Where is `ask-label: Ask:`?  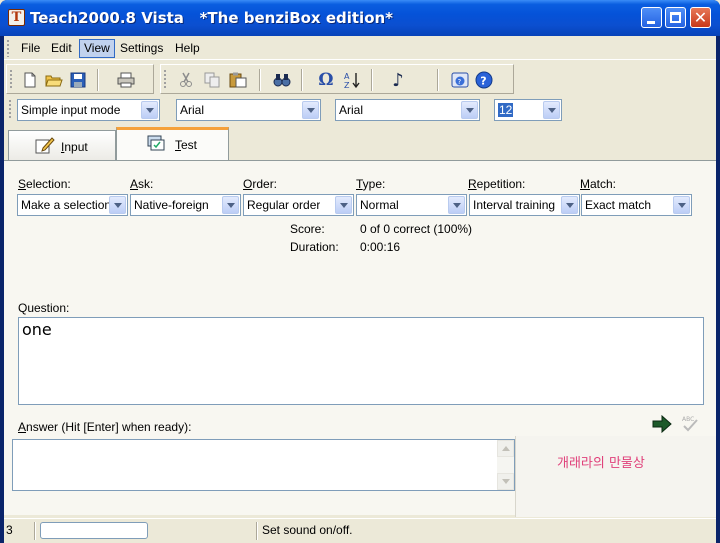 ask-label: Ask: is located at coordinates (141, 184).